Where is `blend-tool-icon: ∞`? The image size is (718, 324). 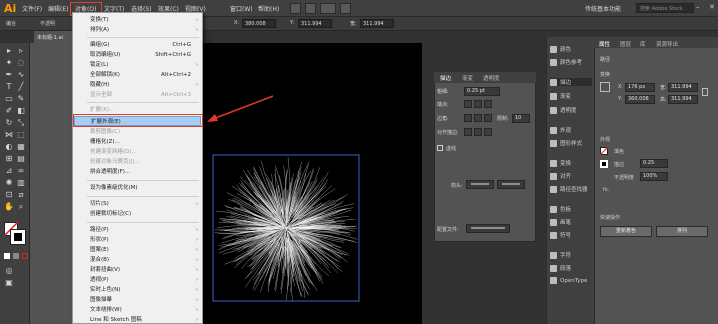
blend-tool-icon: ∞ is located at coordinates (21, 171).